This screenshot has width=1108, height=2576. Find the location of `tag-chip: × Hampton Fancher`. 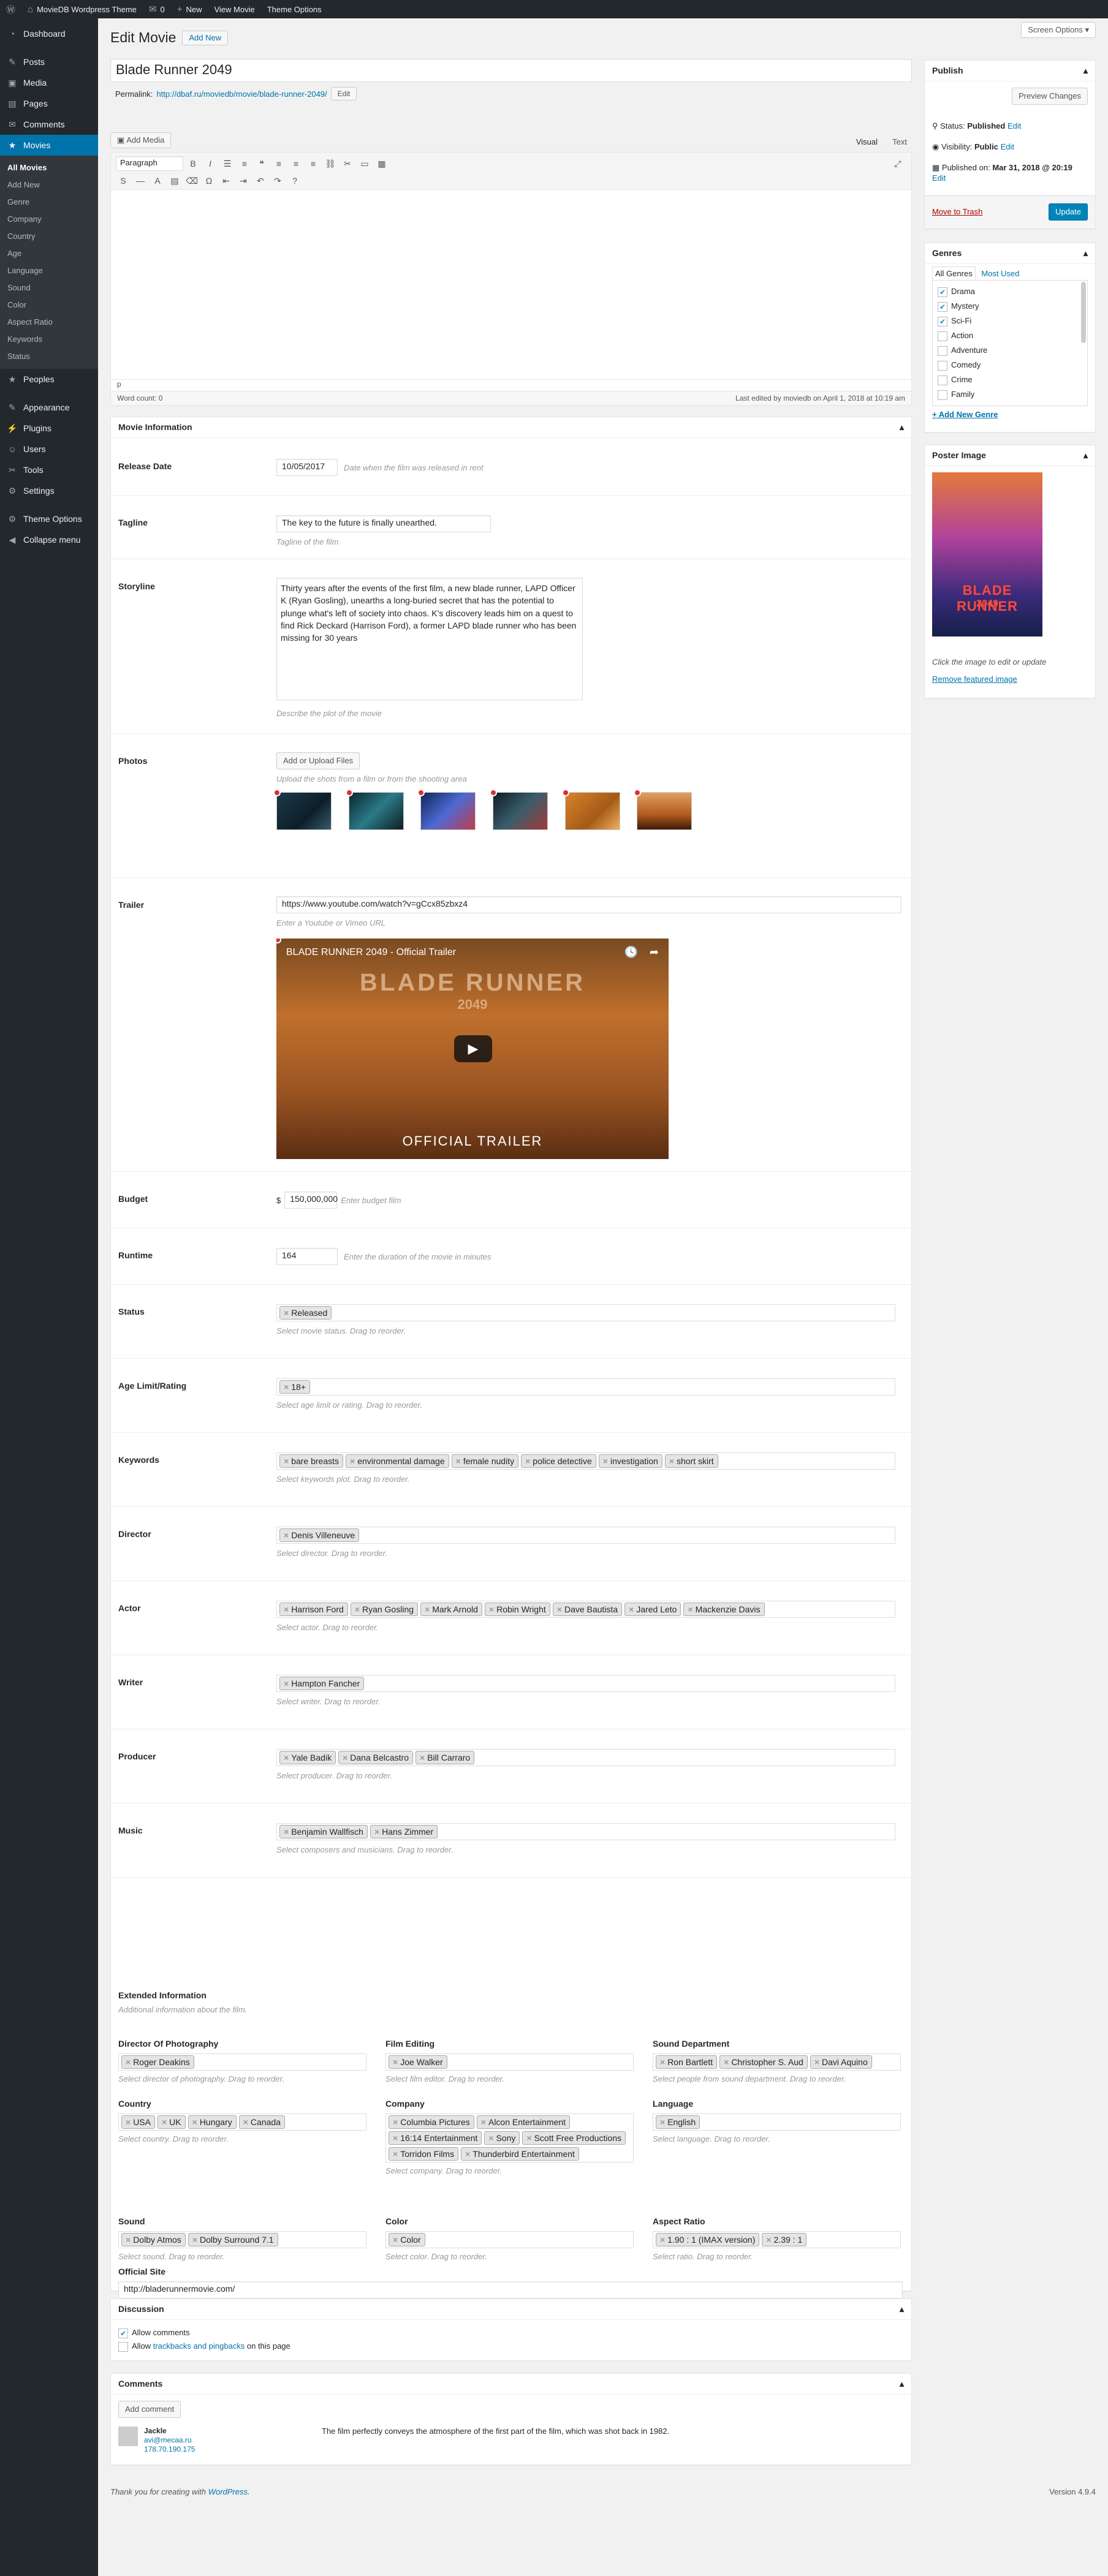

tag-chip: × Hampton Fancher is located at coordinates (322, 1683).